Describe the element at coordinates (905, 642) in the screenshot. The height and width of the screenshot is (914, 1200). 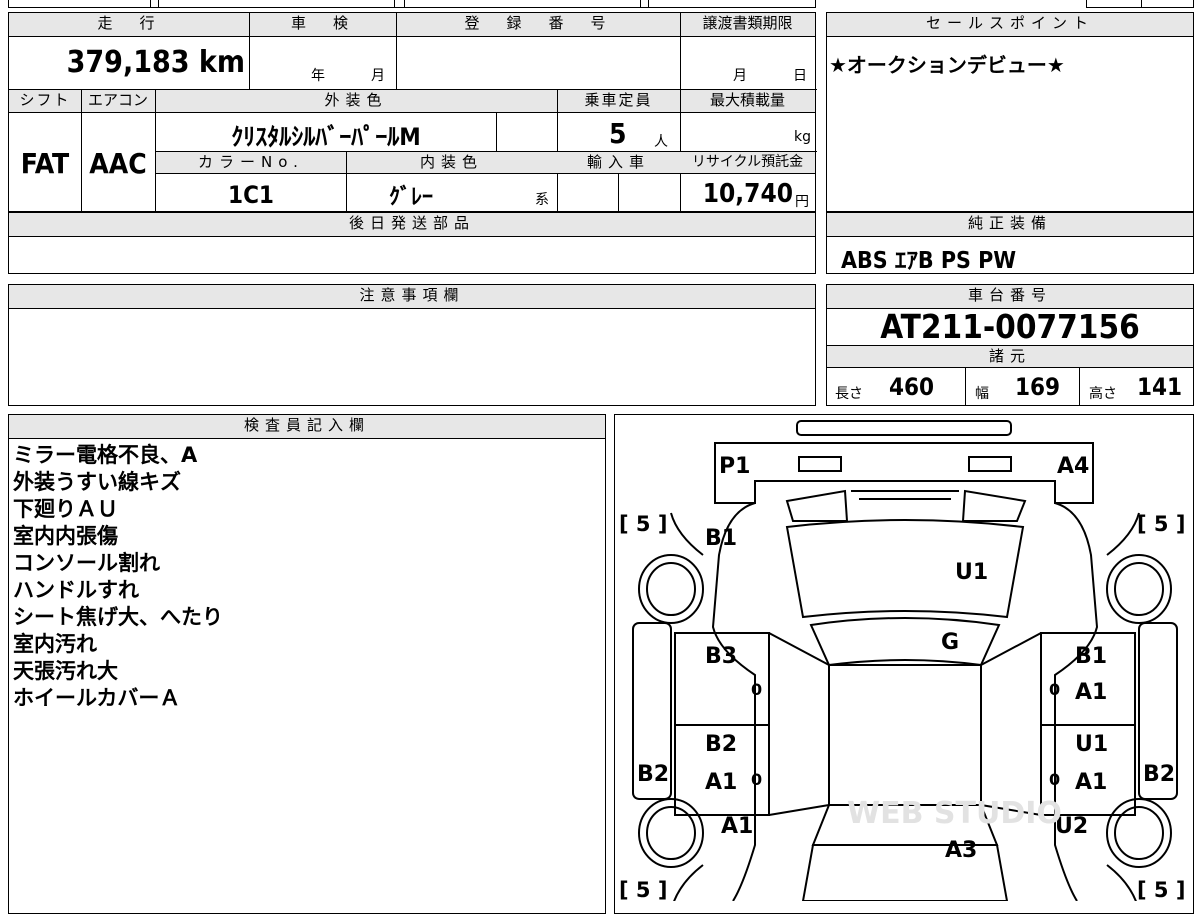
I see `windshield-shape` at that location.